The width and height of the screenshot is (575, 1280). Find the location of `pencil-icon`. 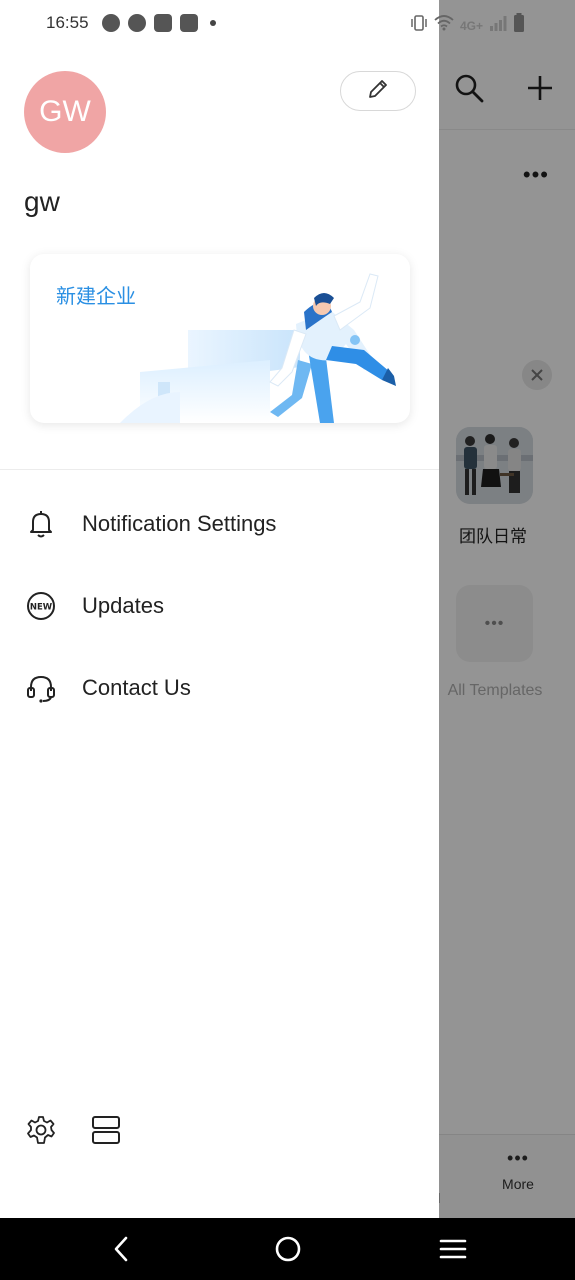

pencil-icon is located at coordinates (378, 91).